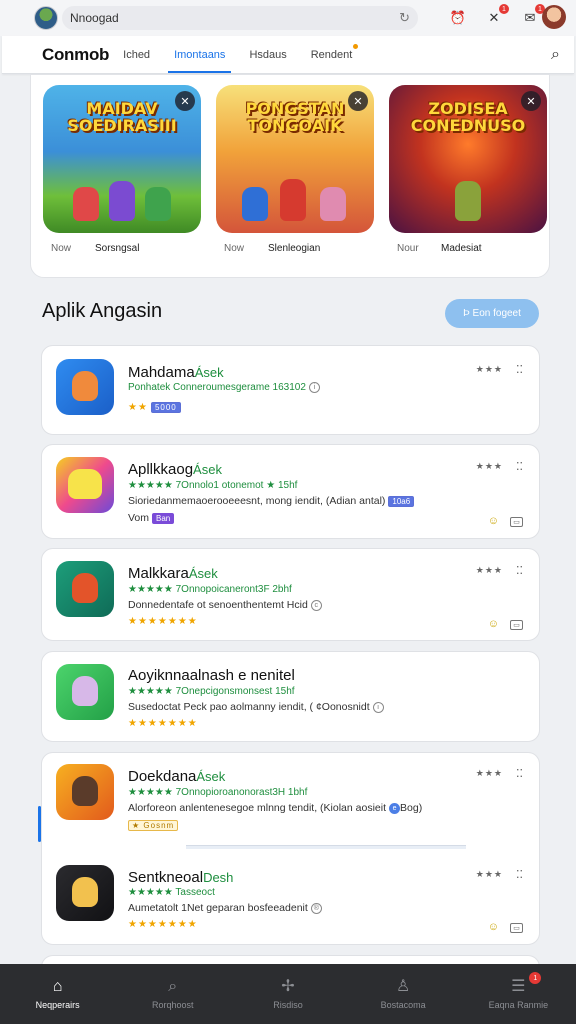 The height and width of the screenshot is (1024, 576). Describe the element at coordinates (326, 847) in the screenshot. I see `divider` at that location.